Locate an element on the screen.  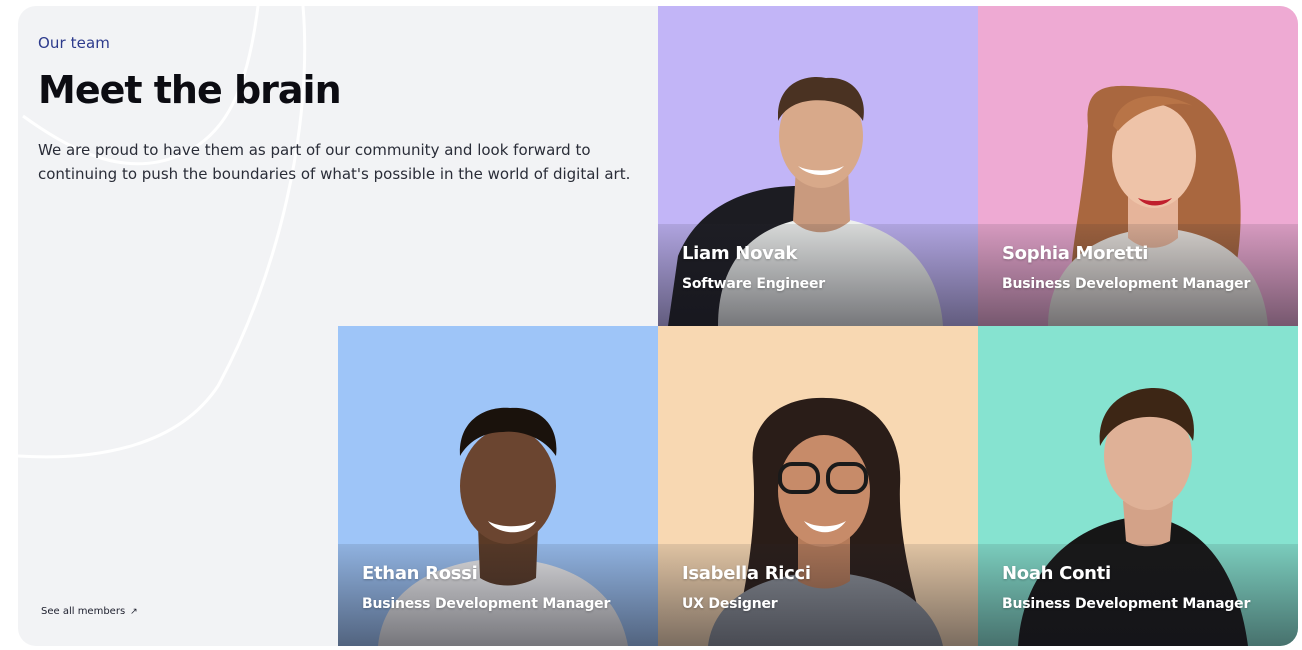
member-card-liam-novak: Liam Novak Software Engineer is located at coordinates (818, 166).